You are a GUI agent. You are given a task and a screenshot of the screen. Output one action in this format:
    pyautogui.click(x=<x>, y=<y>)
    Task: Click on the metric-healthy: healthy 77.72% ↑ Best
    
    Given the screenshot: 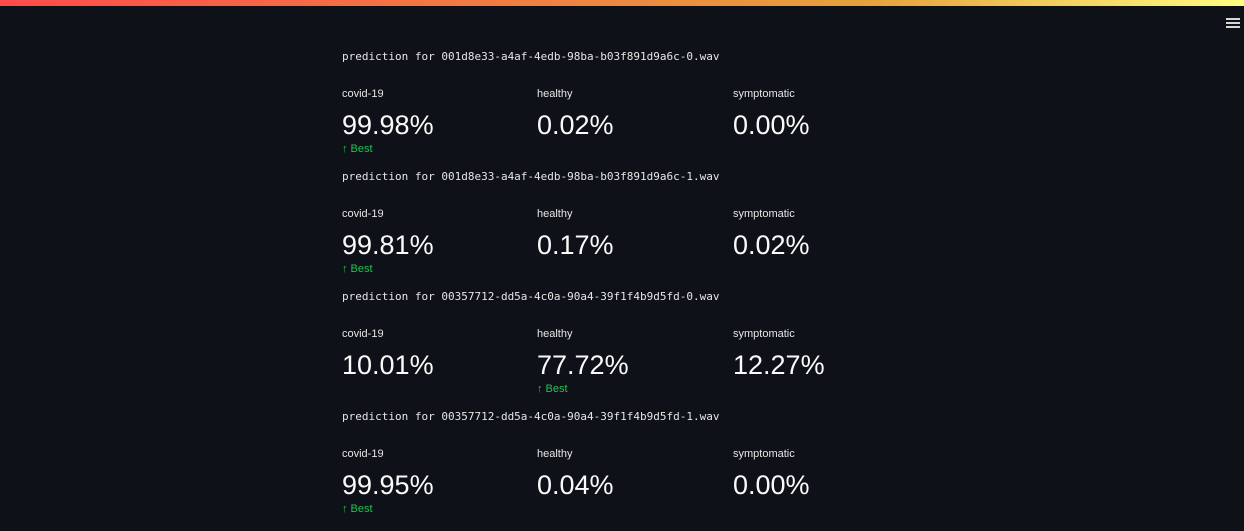 What is the action you would take?
    pyautogui.click(x=632, y=361)
    